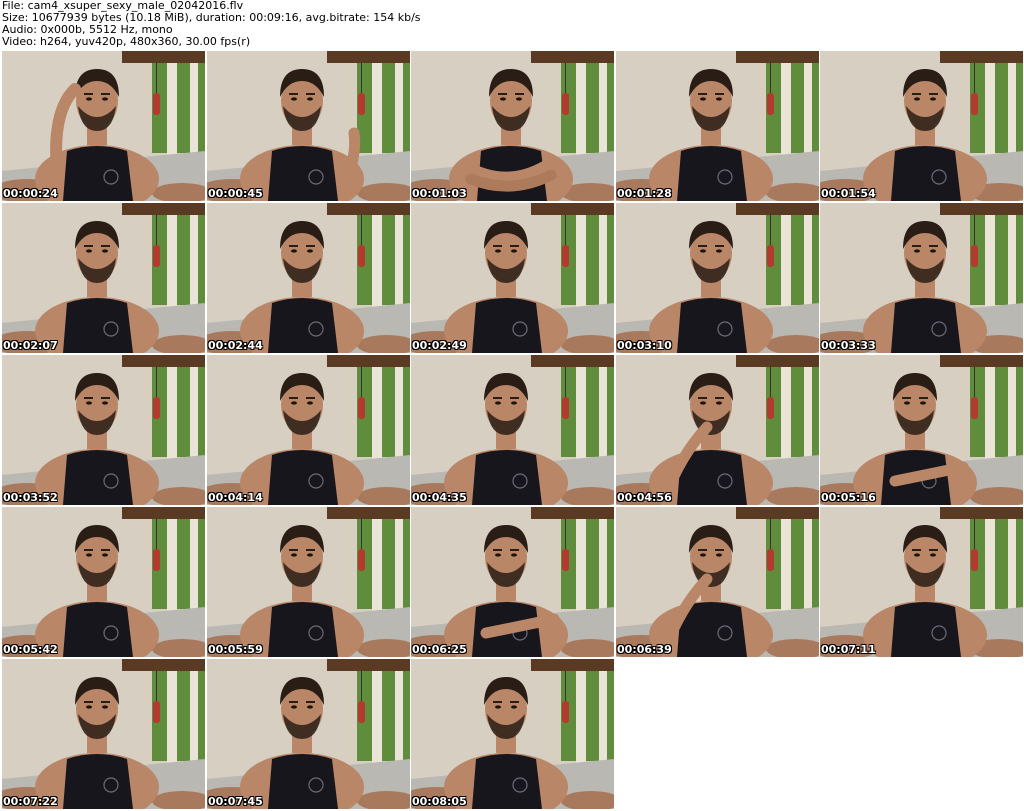  I want to click on thumbnail-timestamp: 00:03:52, so click(30, 497).